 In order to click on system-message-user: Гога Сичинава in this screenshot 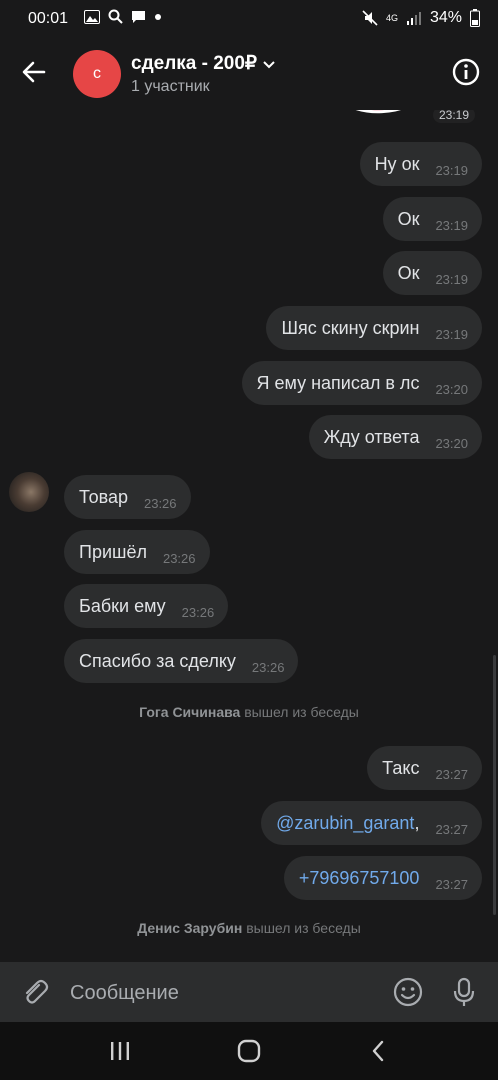, I will do `click(189, 712)`.